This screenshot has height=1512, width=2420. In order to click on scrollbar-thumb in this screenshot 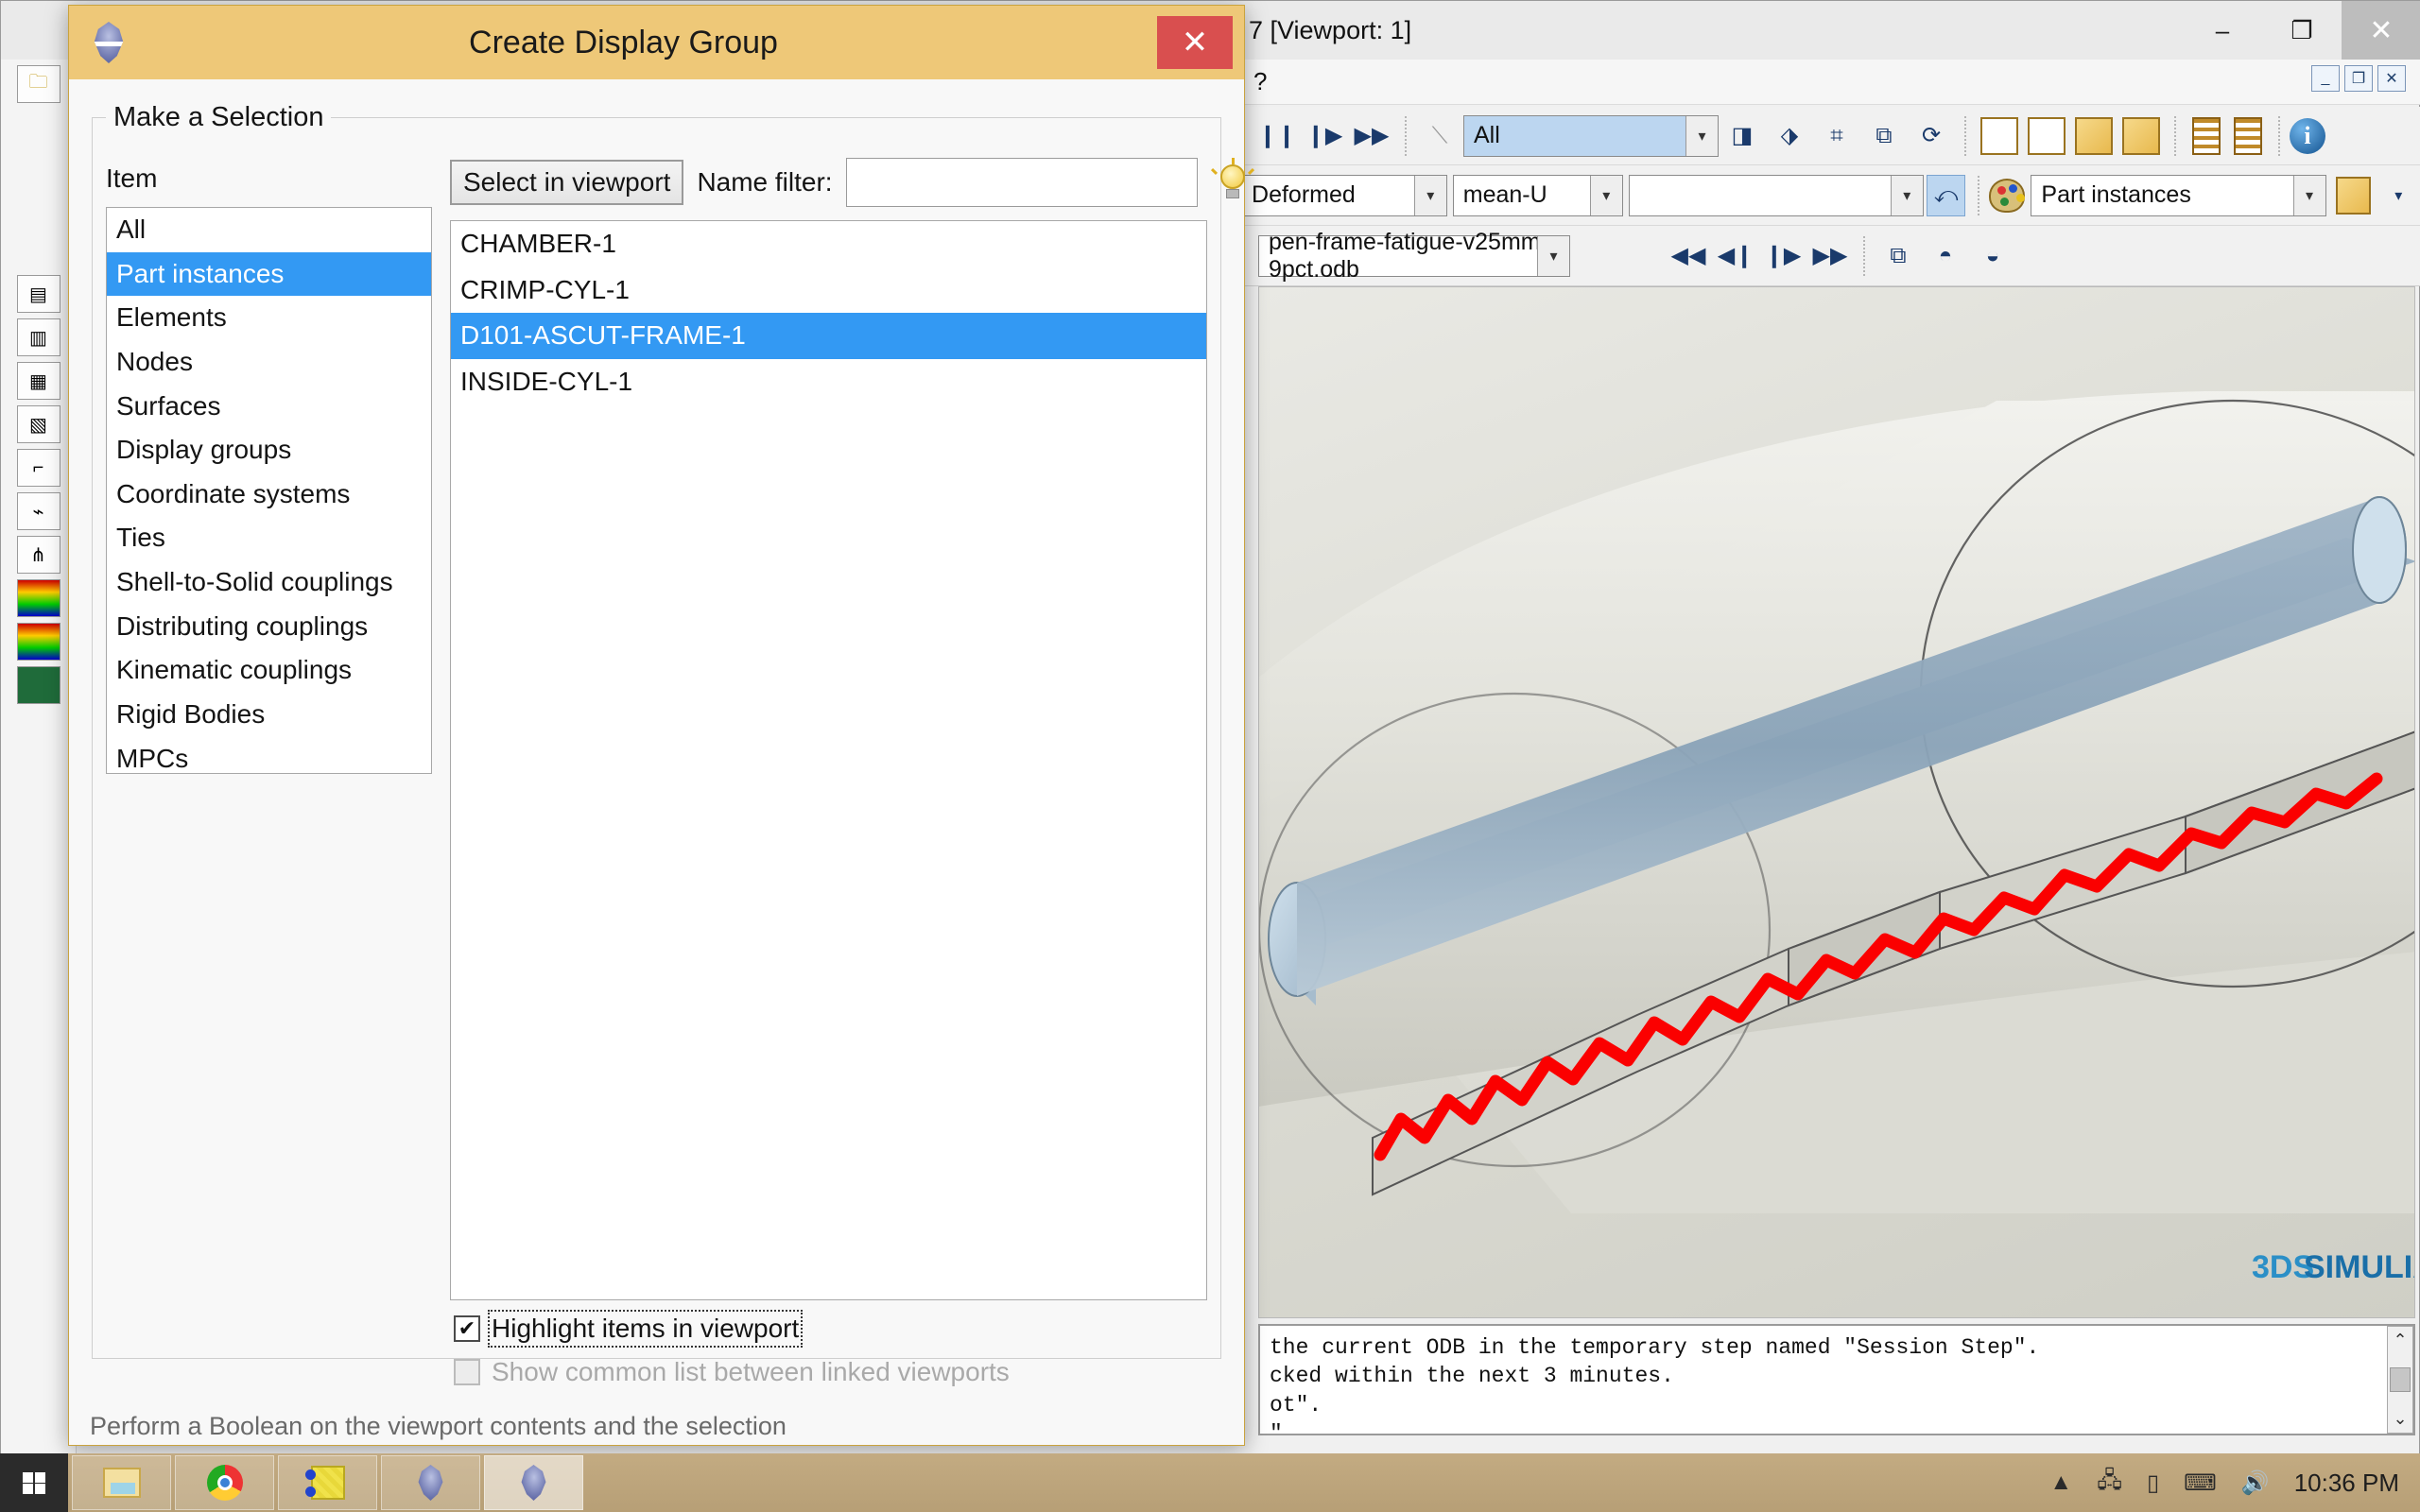, I will do `click(2401, 1379)`.